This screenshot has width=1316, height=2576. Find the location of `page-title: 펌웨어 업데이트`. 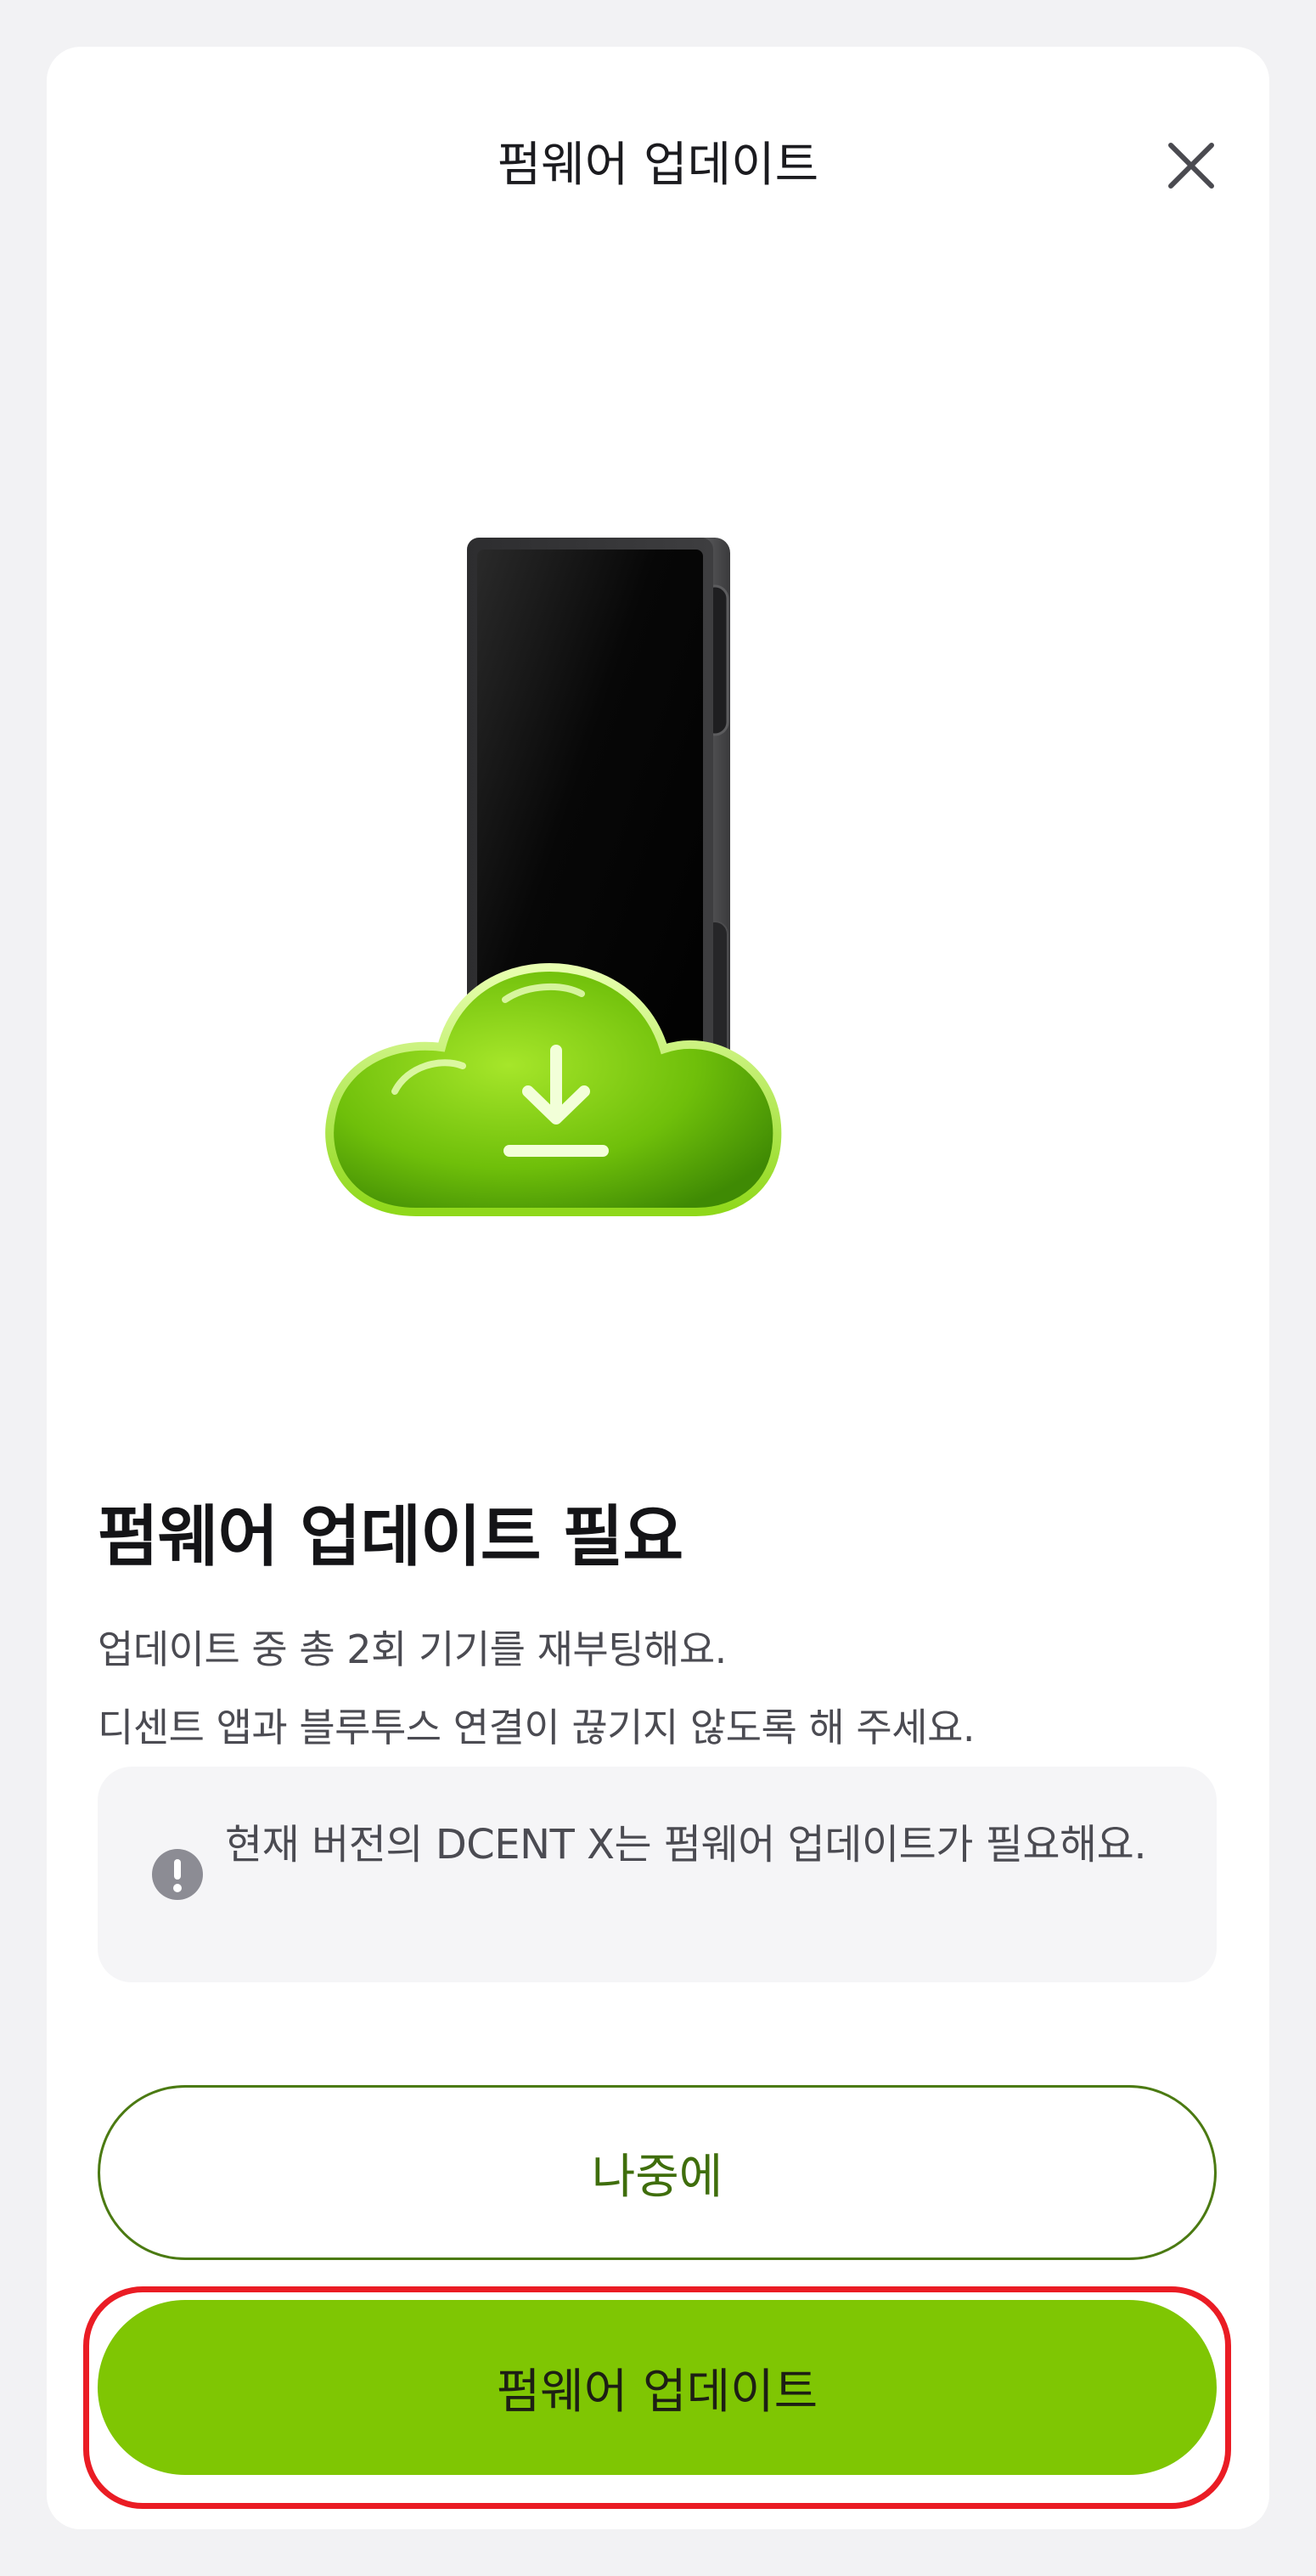

page-title: 펌웨어 업데이트 is located at coordinates (658, 165).